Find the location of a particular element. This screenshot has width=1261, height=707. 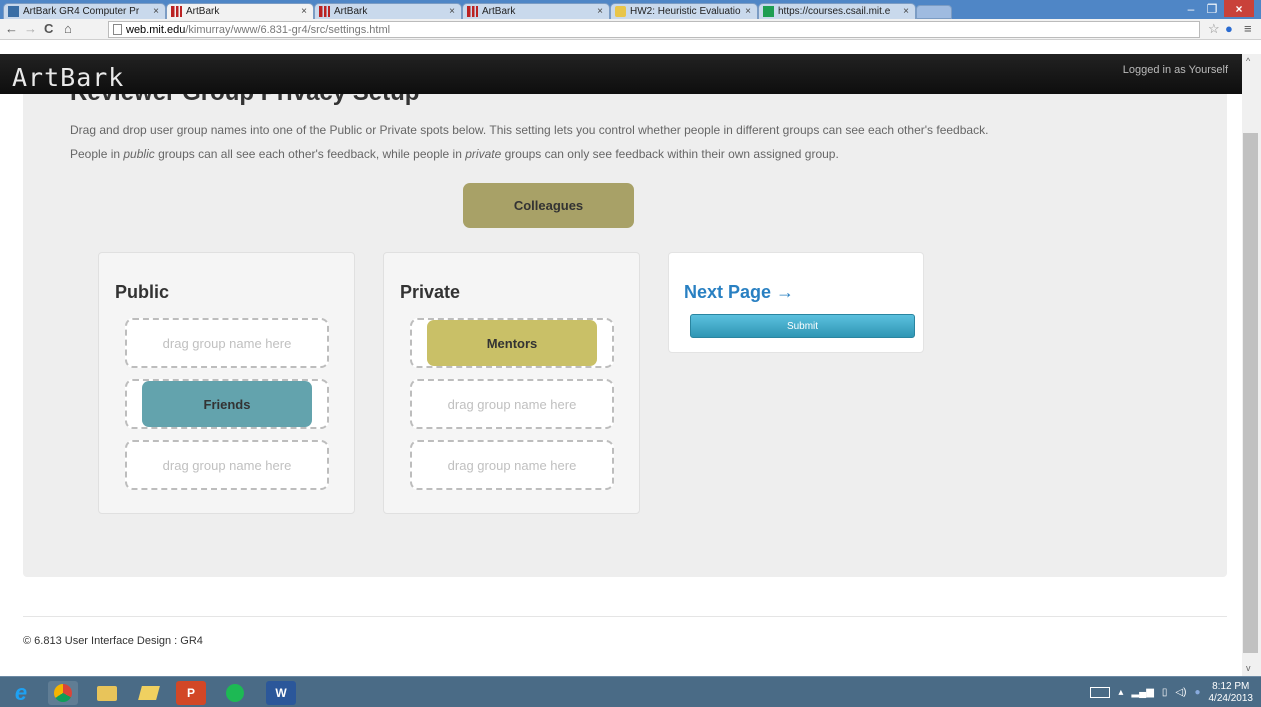

private-drop-slot-1: Mentors is located at coordinates (512, 343).